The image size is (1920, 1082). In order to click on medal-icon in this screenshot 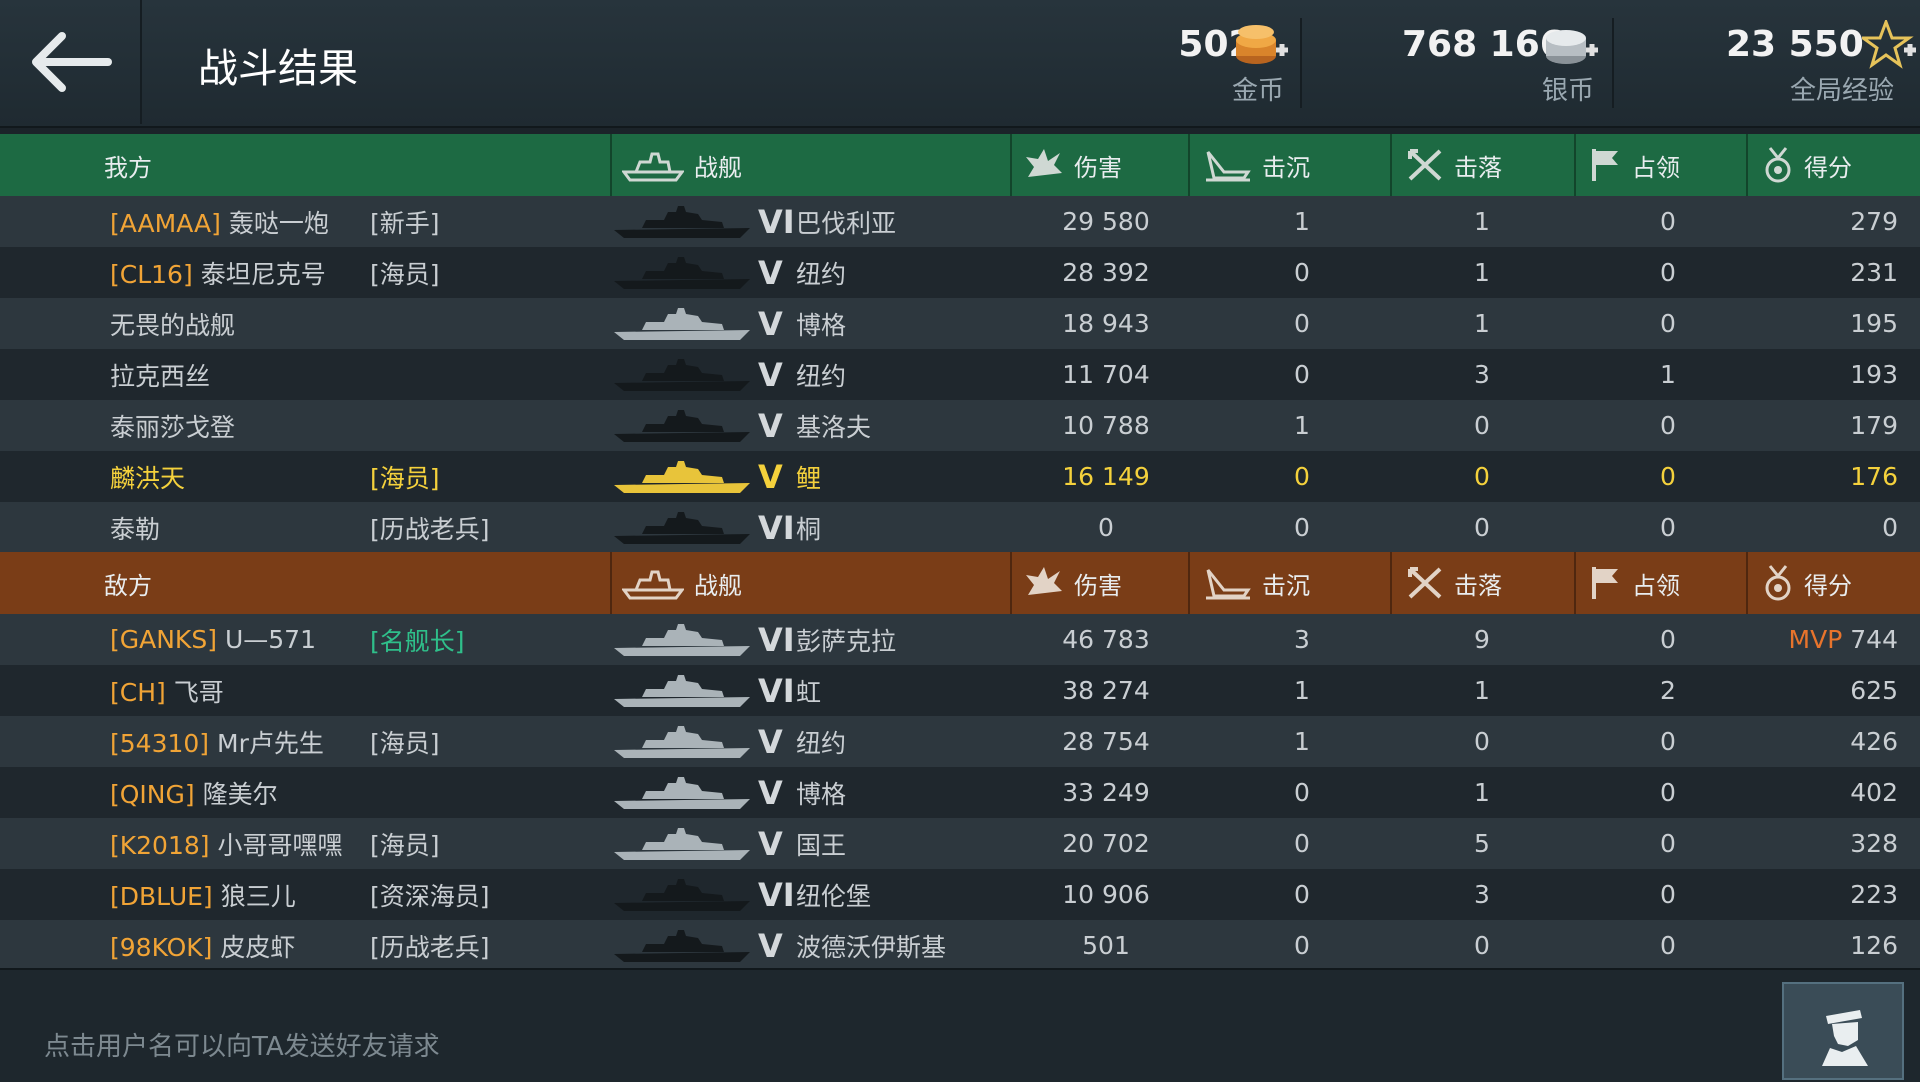, I will do `click(1778, 165)`.